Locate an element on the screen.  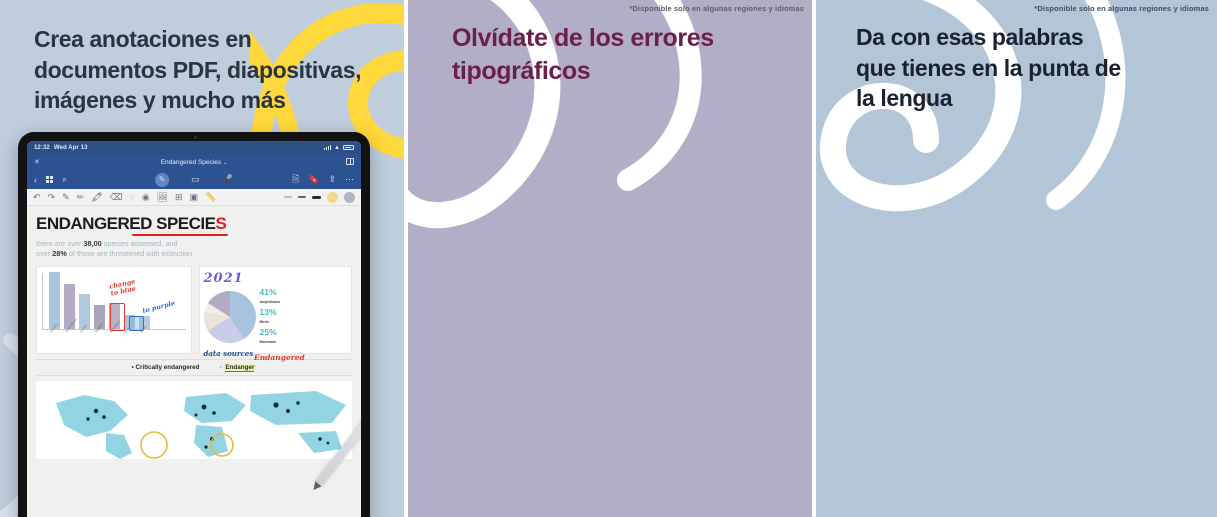
wifi-icon: ▲ is located at coordinates (336, 147).